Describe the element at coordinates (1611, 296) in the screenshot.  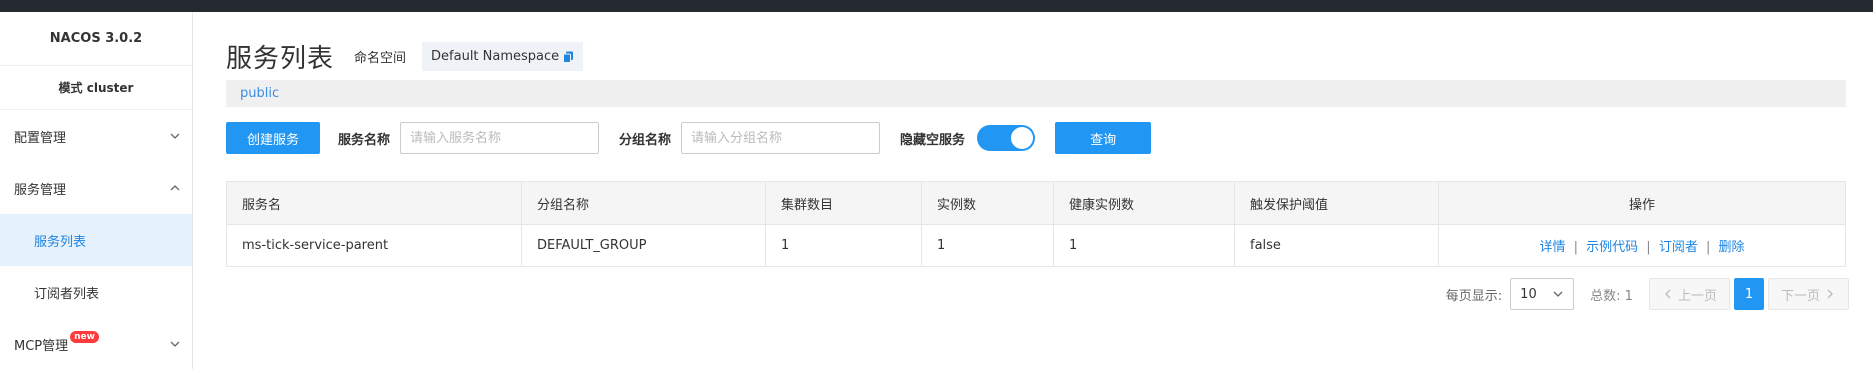
I see `total-count: 总数: 1` at that location.